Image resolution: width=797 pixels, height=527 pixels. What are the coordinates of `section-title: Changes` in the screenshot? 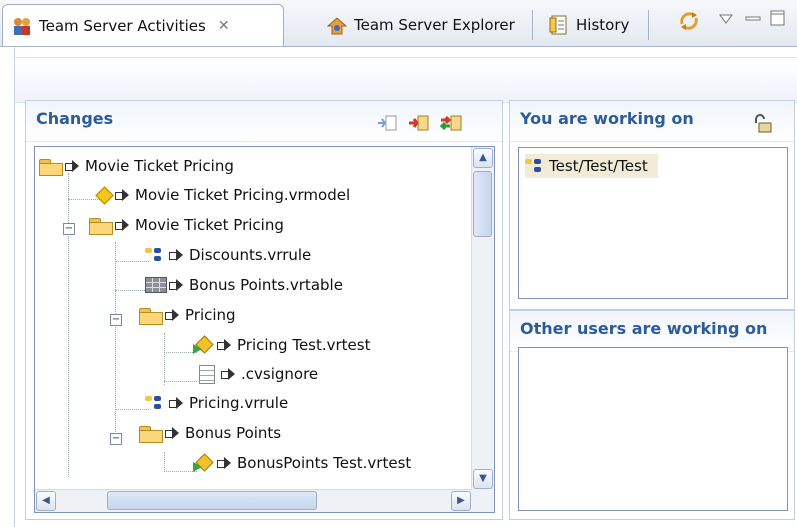 It's located at (75, 118).